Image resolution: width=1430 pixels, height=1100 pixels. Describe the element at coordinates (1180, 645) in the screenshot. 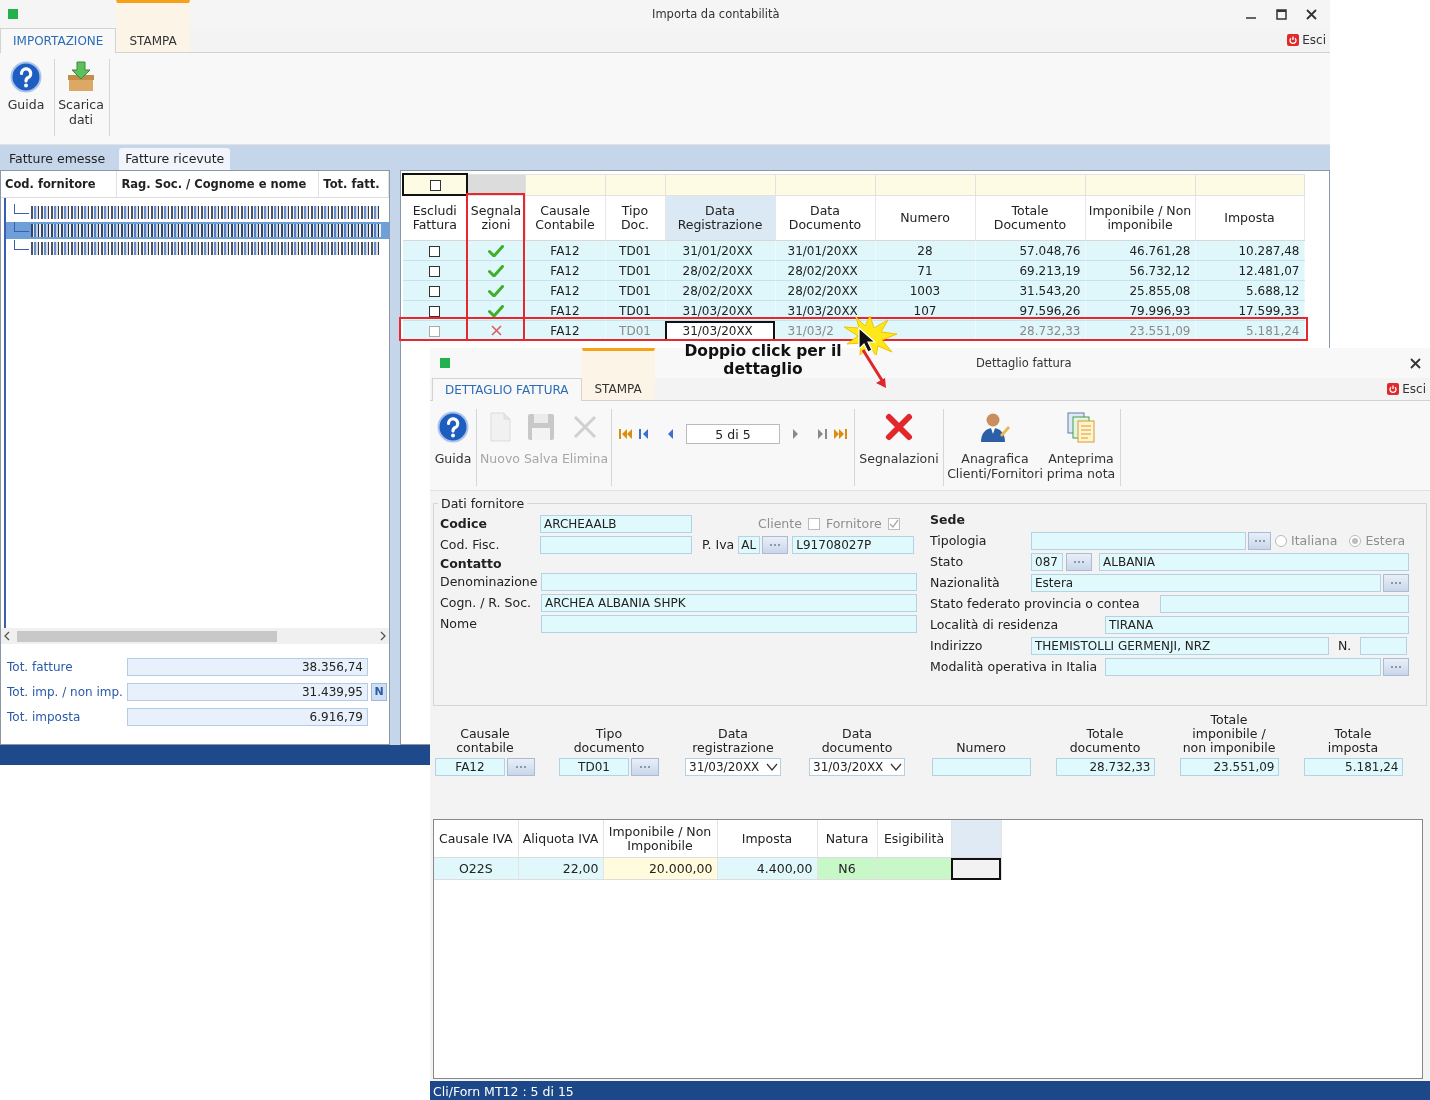

I see `input-field: THEMISTOLLI GERMENJI, NRZ` at that location.